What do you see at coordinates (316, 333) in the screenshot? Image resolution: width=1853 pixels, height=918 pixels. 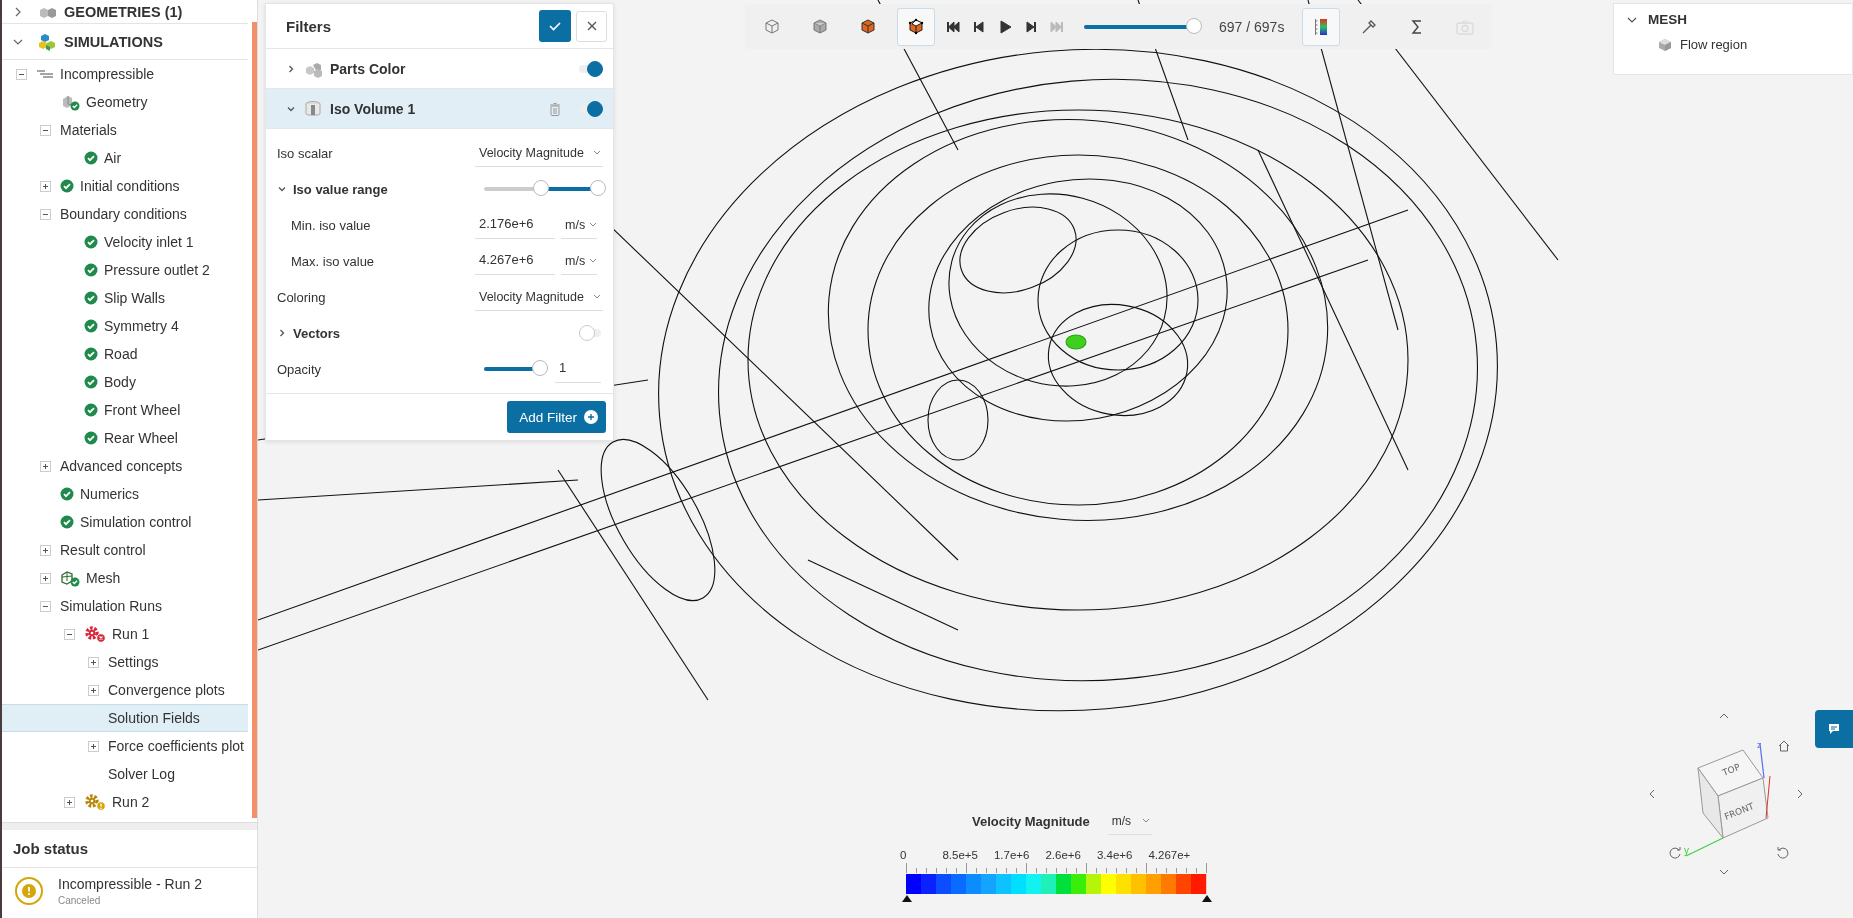 I see `field-label: Vectors` at bounding box center [316, 333].